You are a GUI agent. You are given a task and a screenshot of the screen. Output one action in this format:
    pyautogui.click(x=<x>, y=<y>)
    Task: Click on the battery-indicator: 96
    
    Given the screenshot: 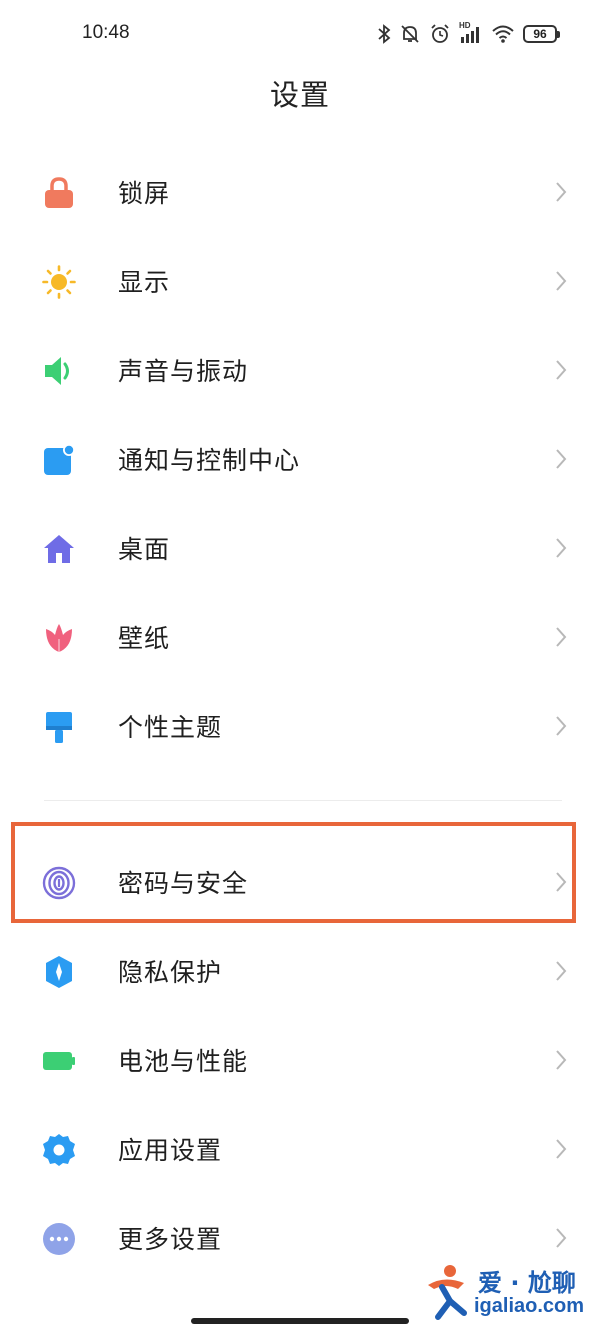 What is the action you would take?
    pyautogui.click(x=541, y=34)
    